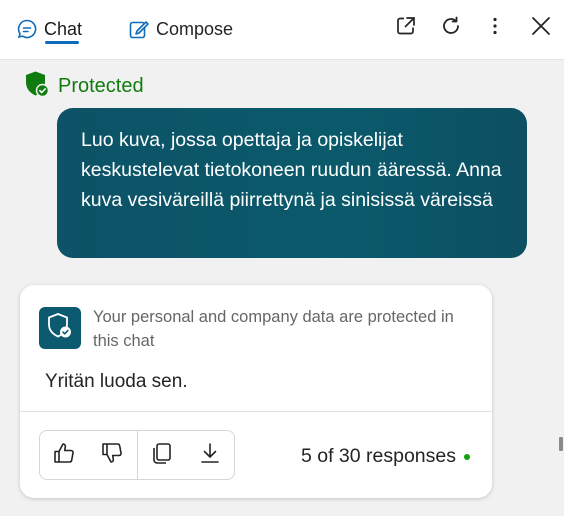 The width and height of the screenshot is (564, 516). I want to click on thumbs-down-button, so click(112, 455).